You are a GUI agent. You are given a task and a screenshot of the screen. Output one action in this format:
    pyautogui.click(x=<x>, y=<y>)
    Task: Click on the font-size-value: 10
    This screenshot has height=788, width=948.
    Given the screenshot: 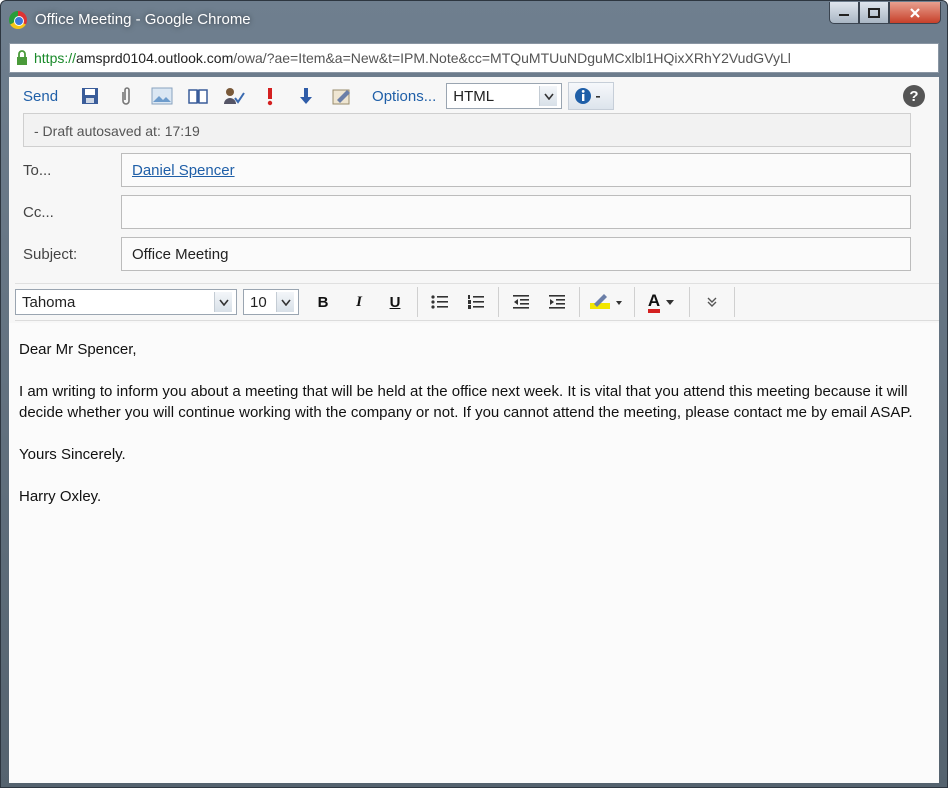 What is the action you would take?
    pyautogui.click(x=258, y=302)
    